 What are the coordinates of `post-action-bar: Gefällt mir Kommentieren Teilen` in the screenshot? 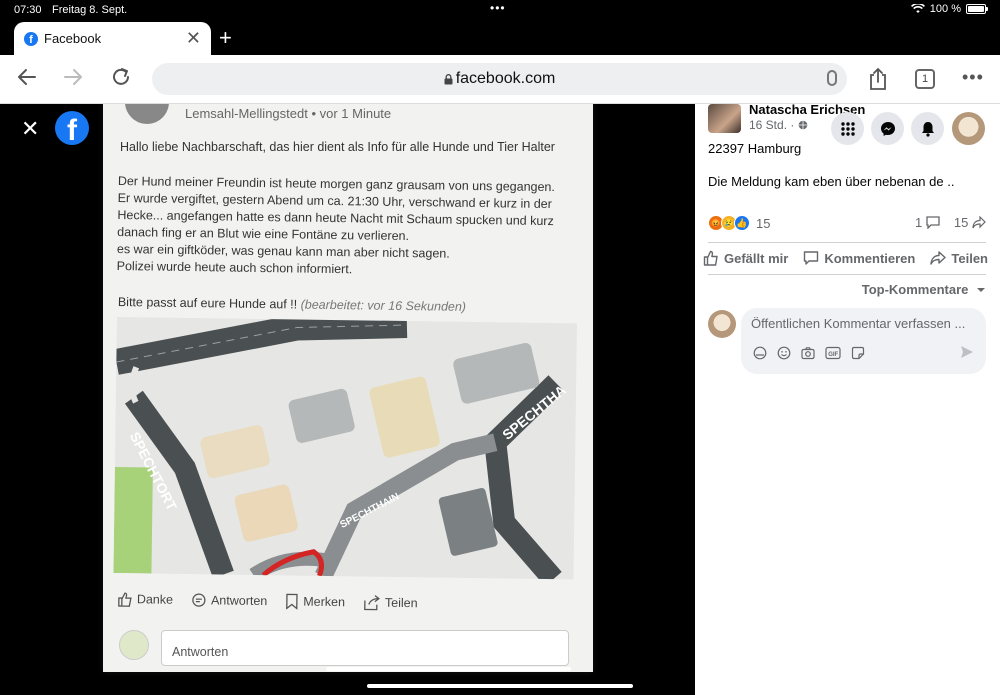 It's located at (845, 258).